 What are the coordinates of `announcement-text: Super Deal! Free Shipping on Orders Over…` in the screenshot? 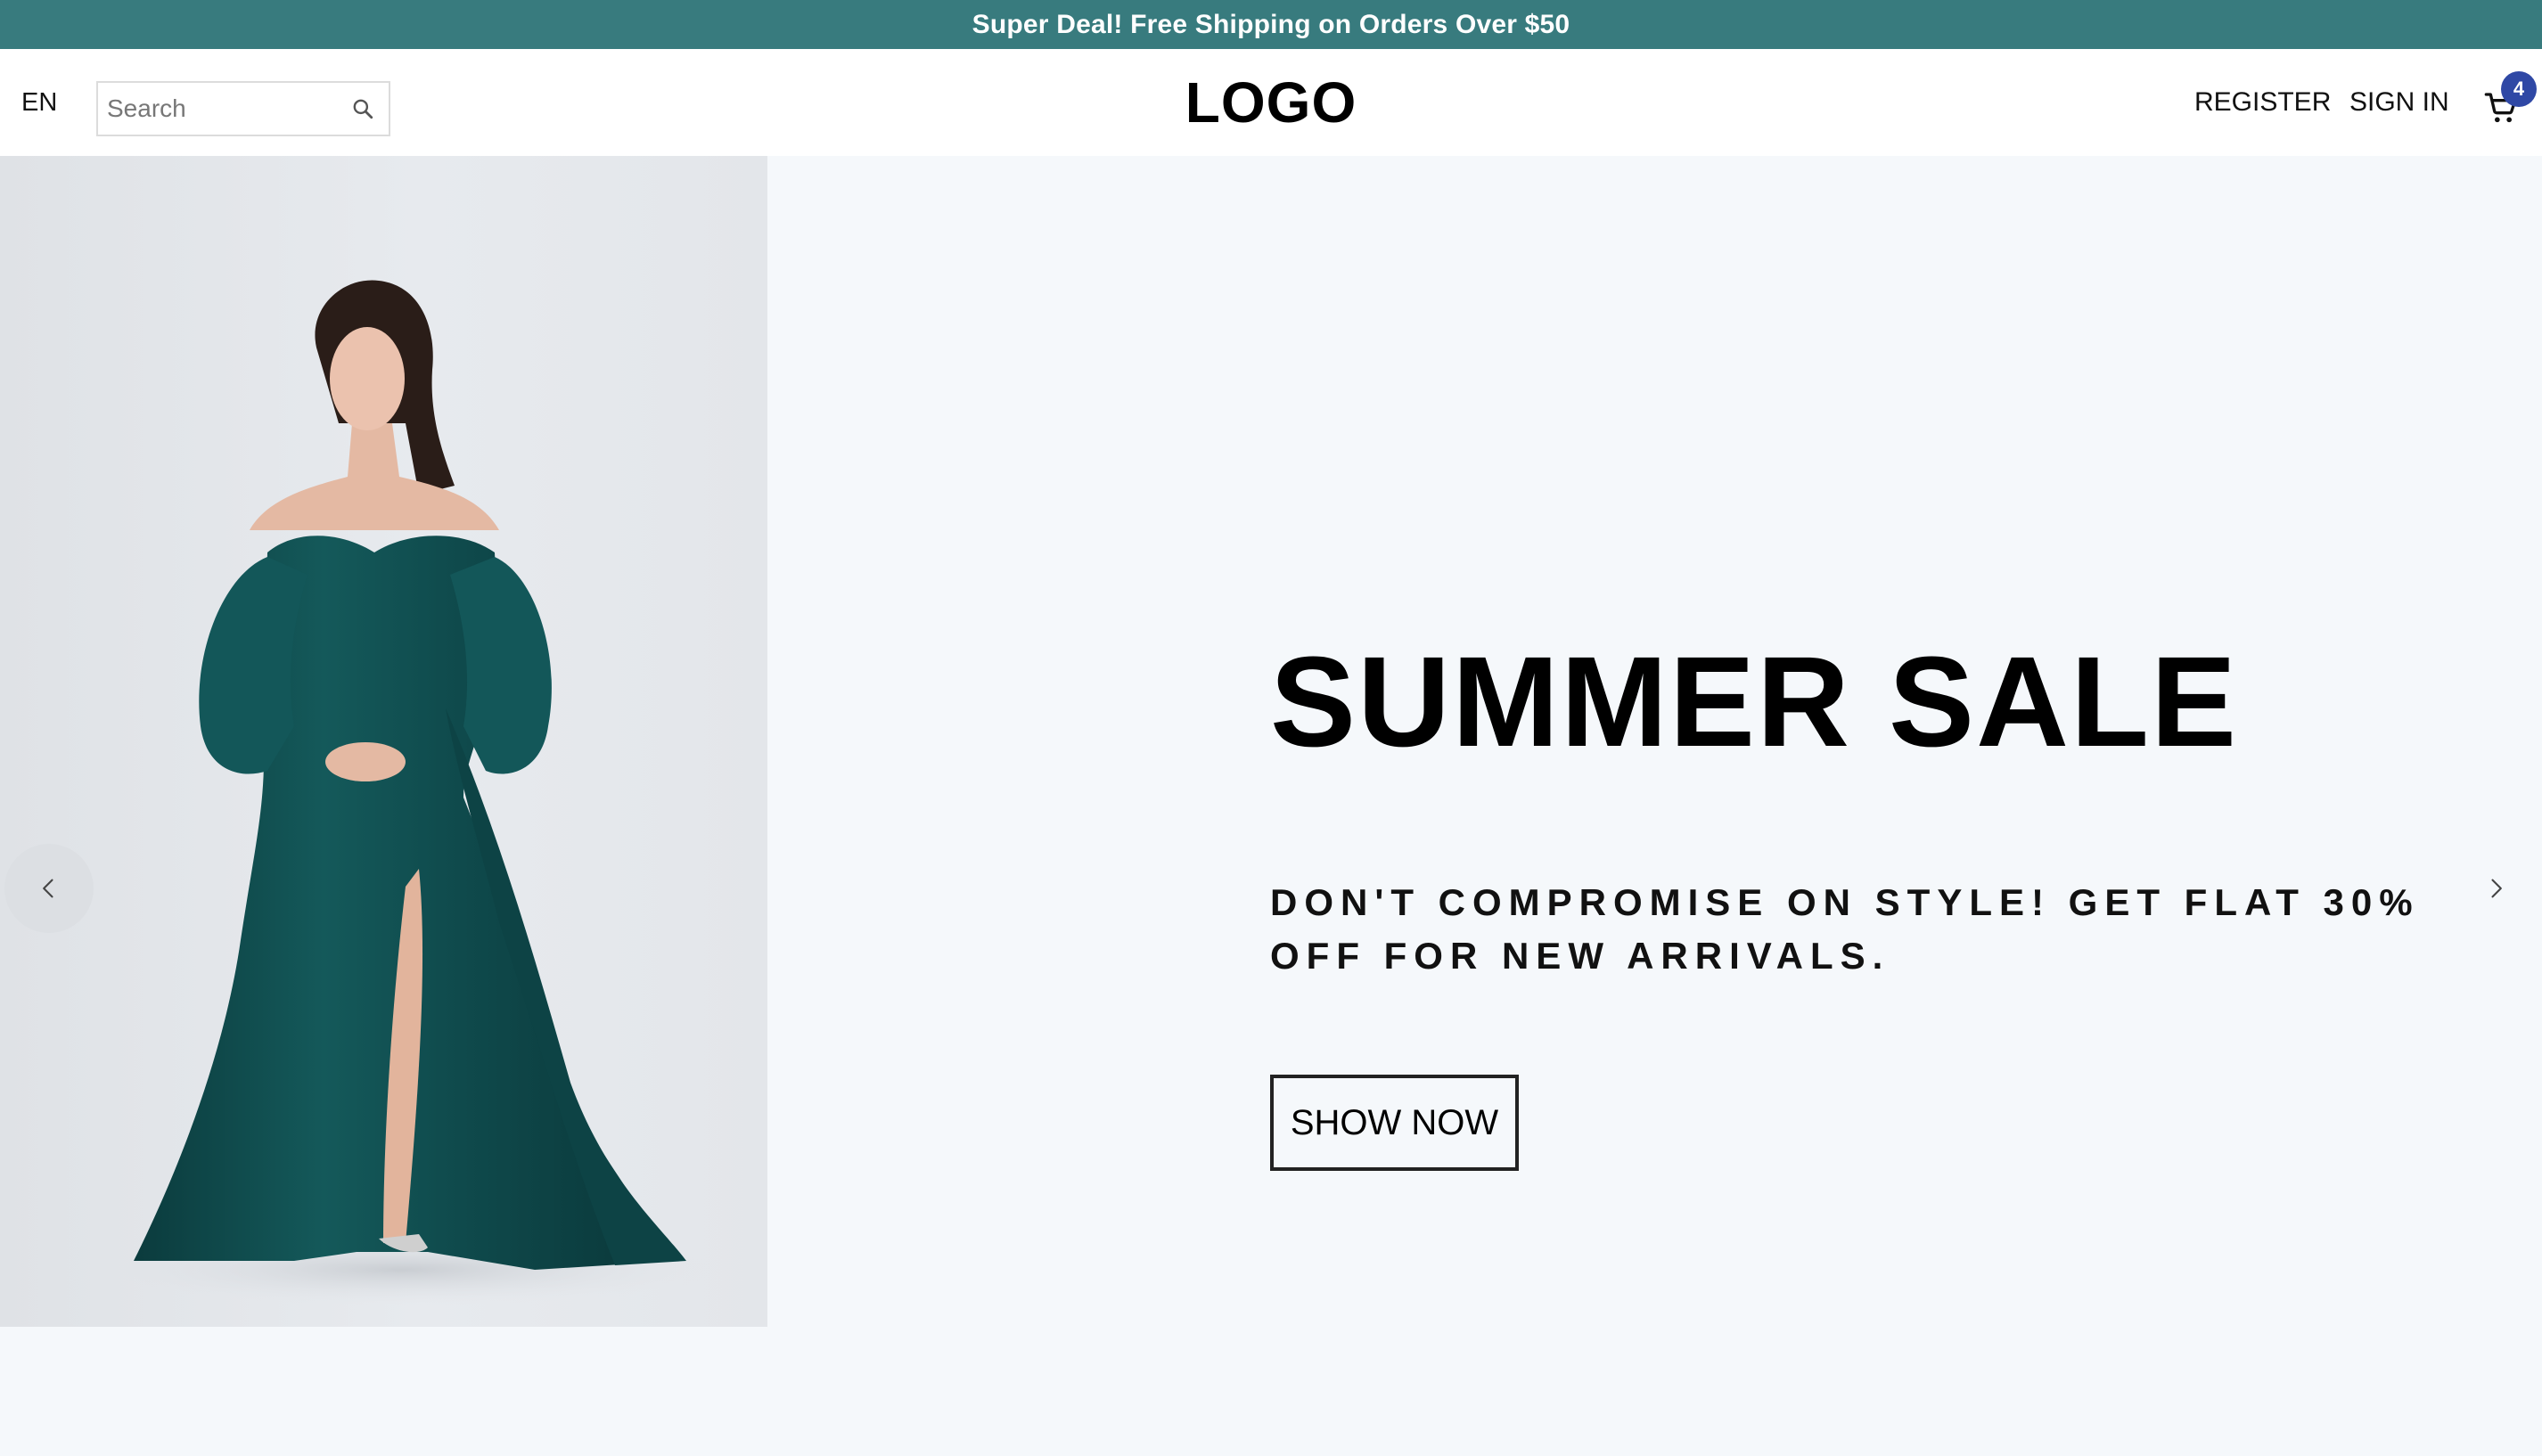 It's located at (1271, 24).